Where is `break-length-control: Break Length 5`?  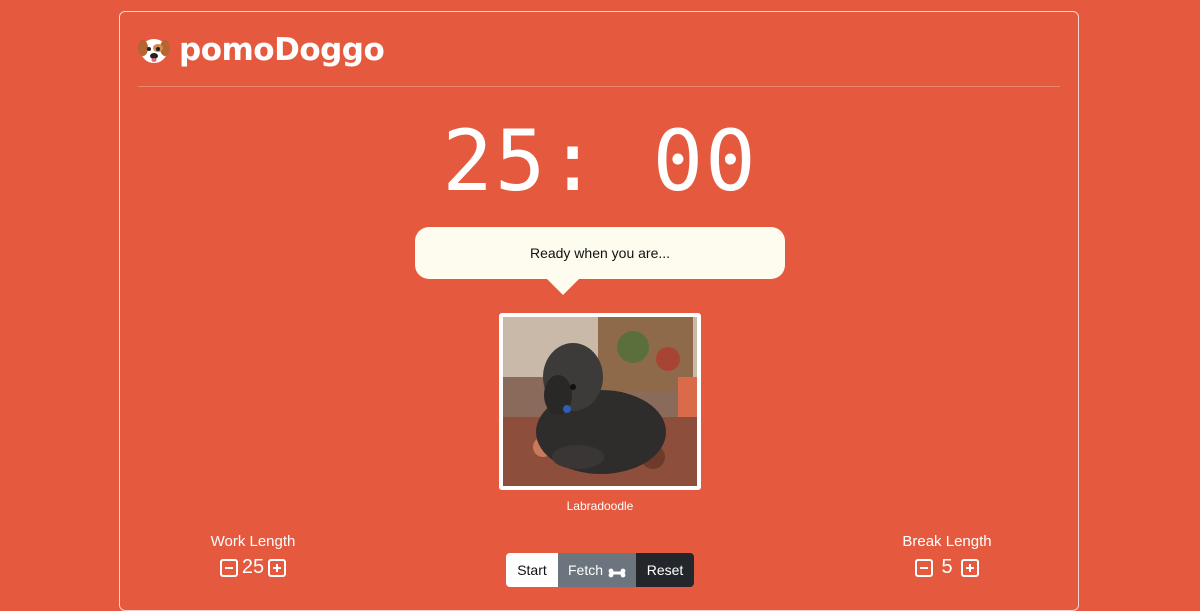 break-length-control: Break Length 5 is located at coordinates (947, 556).